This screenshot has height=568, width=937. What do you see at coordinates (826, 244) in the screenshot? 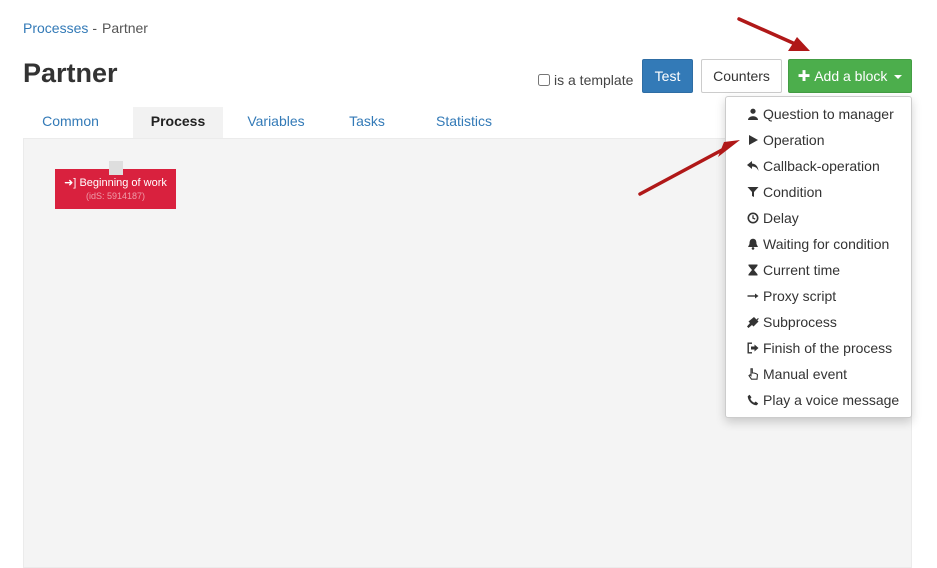
I see `menu-item-label: Waiting for condition` at bounding box center [826, 244].